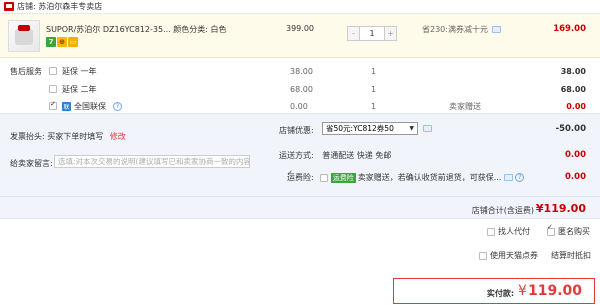 The image size is (600, 305). I want to click on store-coupon-select: 省50元:YC812券50 ▼, so click(370, 128).